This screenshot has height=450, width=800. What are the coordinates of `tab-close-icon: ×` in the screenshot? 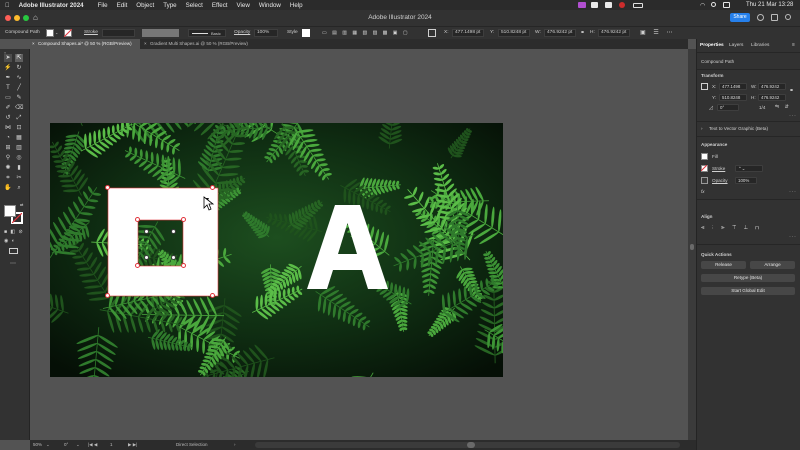 It's located at (145, 44).